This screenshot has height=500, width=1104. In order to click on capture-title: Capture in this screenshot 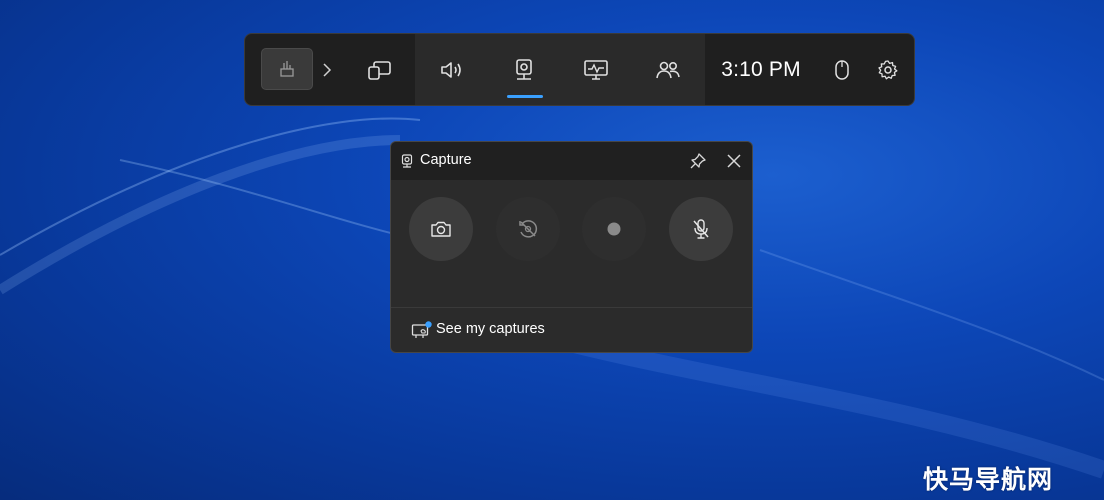, I will do `click(446, 160)`.